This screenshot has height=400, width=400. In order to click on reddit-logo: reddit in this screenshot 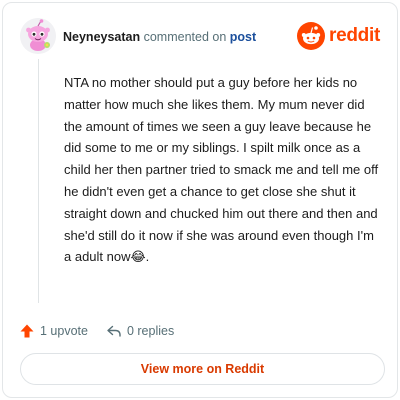, I will do `click(338, 36)`.